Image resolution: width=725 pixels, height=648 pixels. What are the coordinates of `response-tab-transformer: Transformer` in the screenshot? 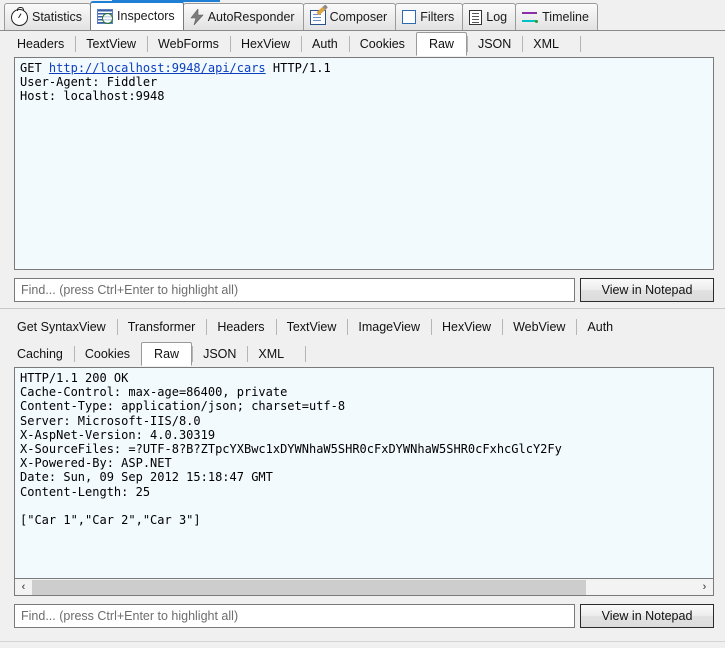 It's located at (161, 327).